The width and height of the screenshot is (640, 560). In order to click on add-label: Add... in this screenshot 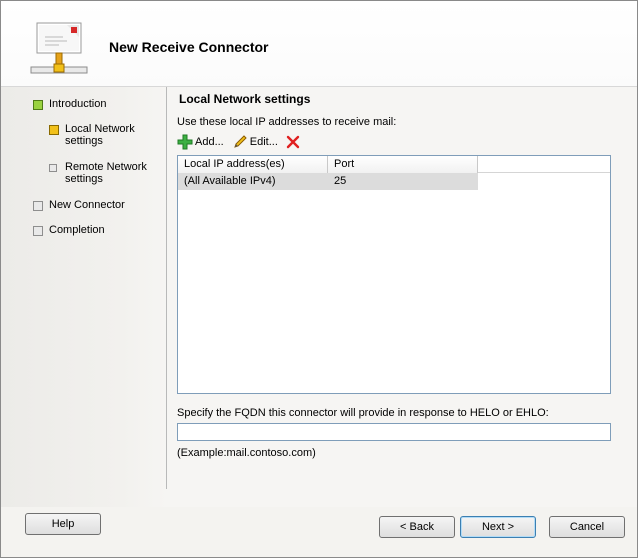, I will do `click(209, 142)`.